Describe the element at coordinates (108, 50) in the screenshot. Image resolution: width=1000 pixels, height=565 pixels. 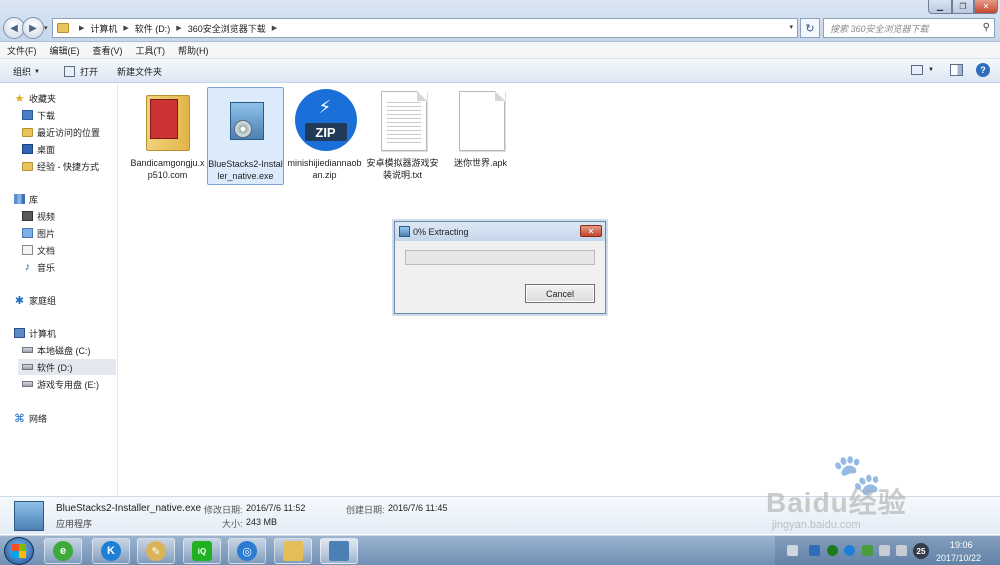
I see `menu-view: 查看(V)` at that location.